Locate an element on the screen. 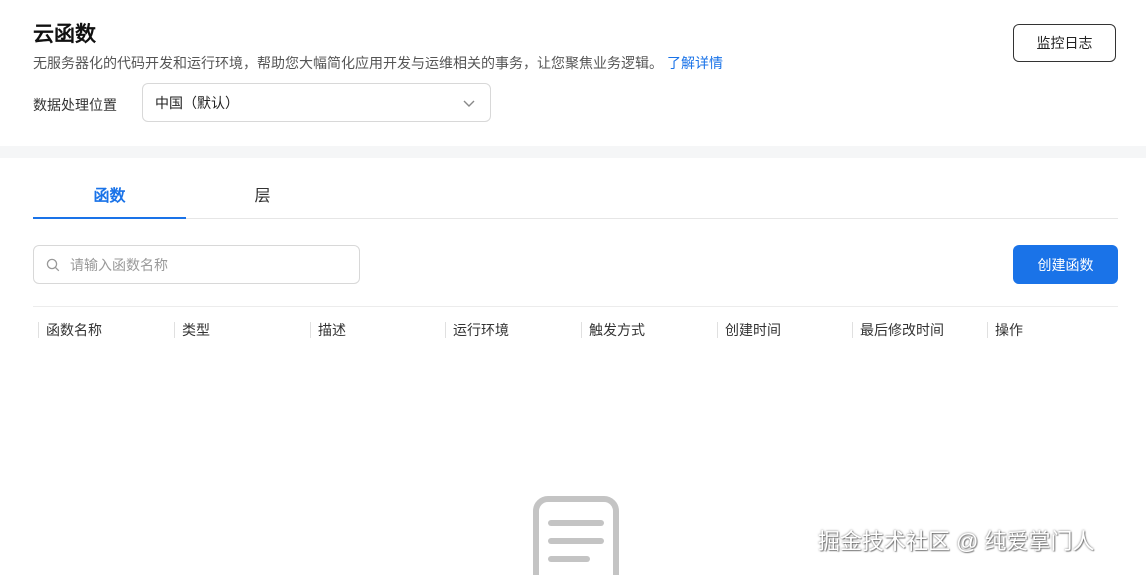 This screenshot has height=575, width=1146. monitor-logs-button: 监控日志 is located at coordinates (1064, 43).